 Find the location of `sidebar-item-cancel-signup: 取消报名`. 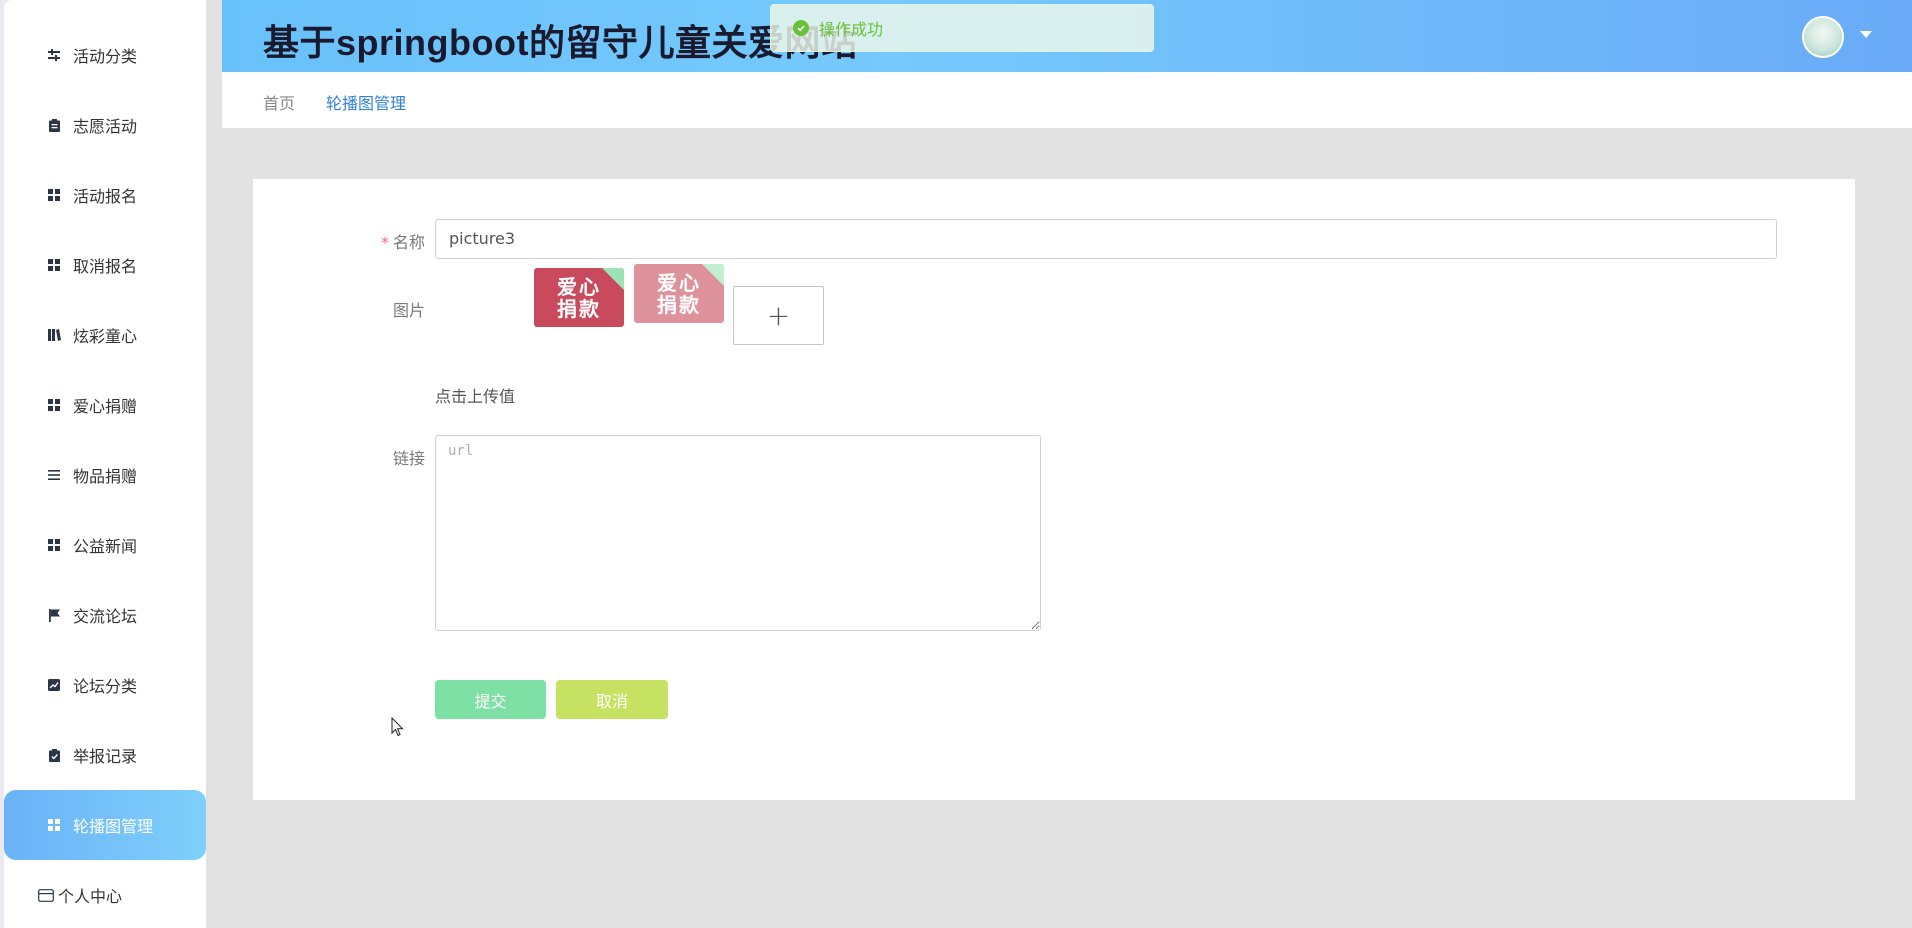

sidebar-item-cancel-signup: 取消报名 is located at coordinates (105, 265).